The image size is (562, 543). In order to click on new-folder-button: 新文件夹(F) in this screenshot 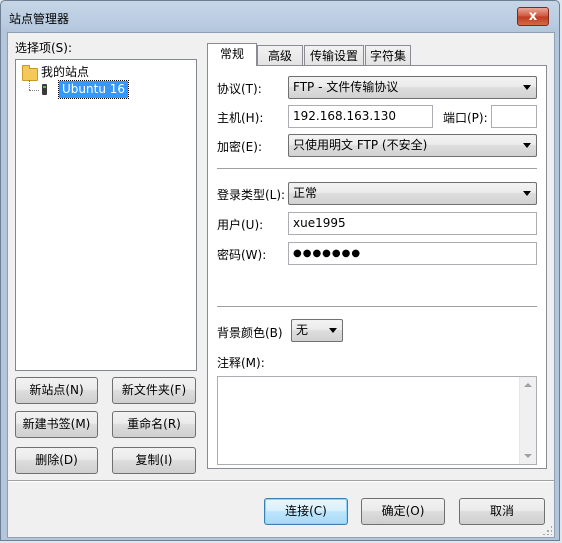, I will do `click(154, 390)`.